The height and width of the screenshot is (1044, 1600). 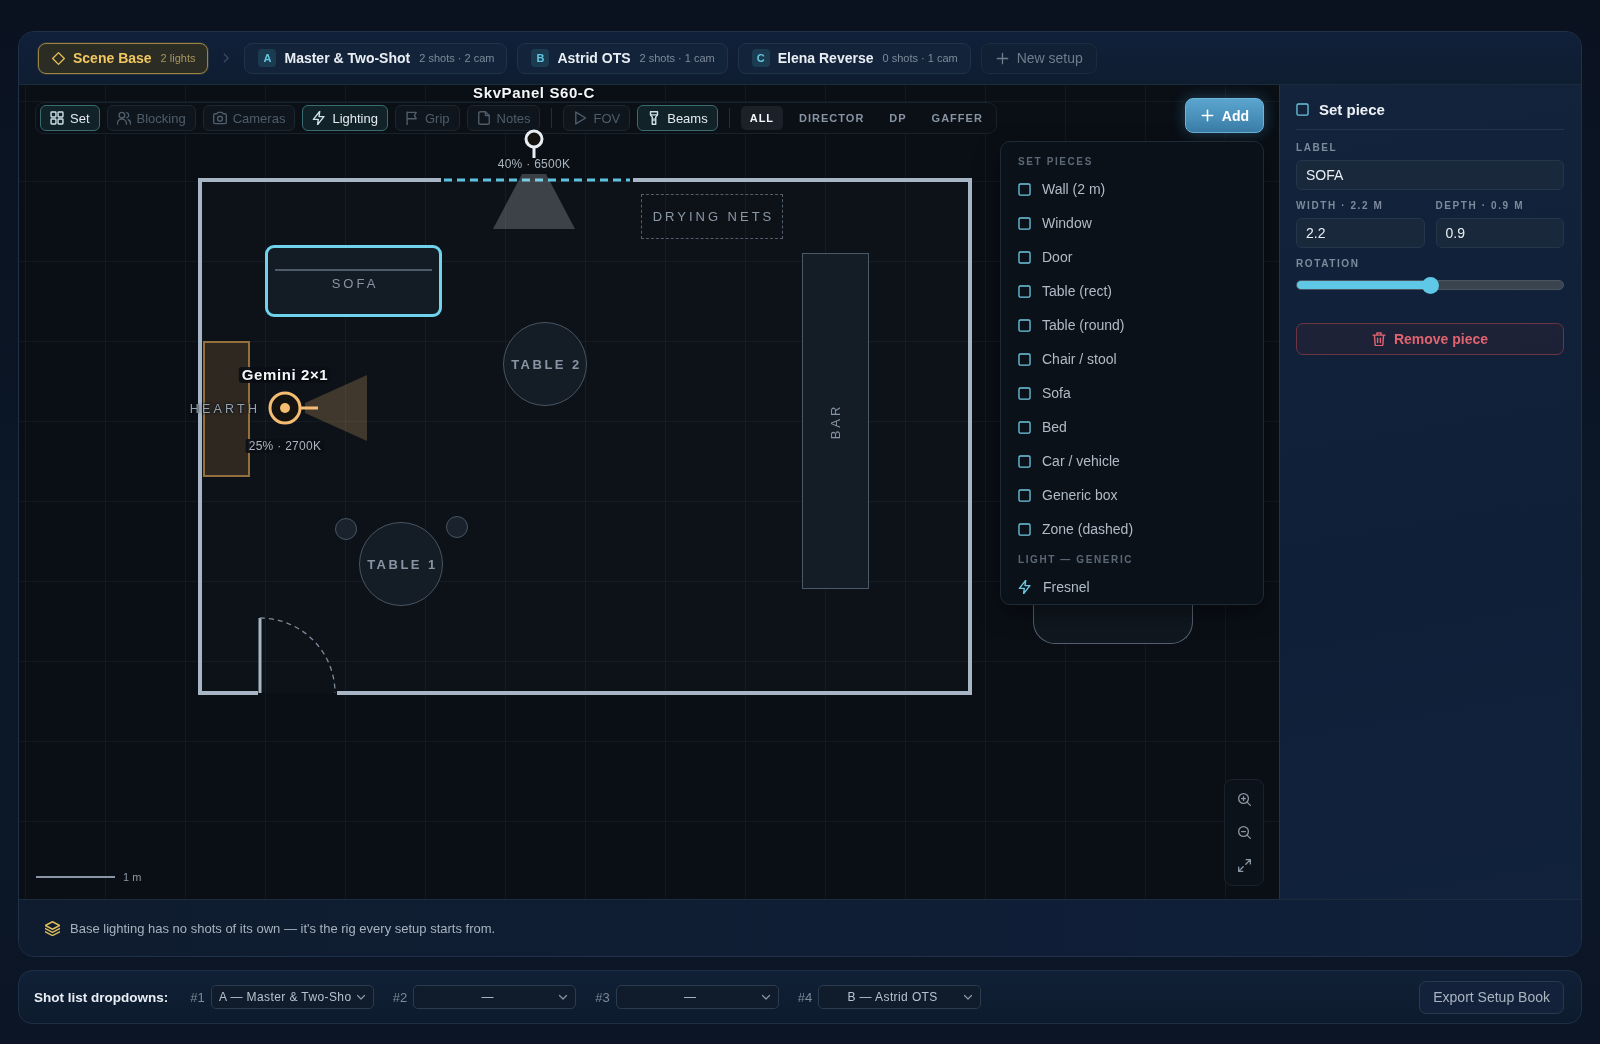 What do you see at coordinates (1076, 560) in the screenshot?
I see `menu-section-heading: LIGHT — GENERIC` at bounding box center [1076, 560].